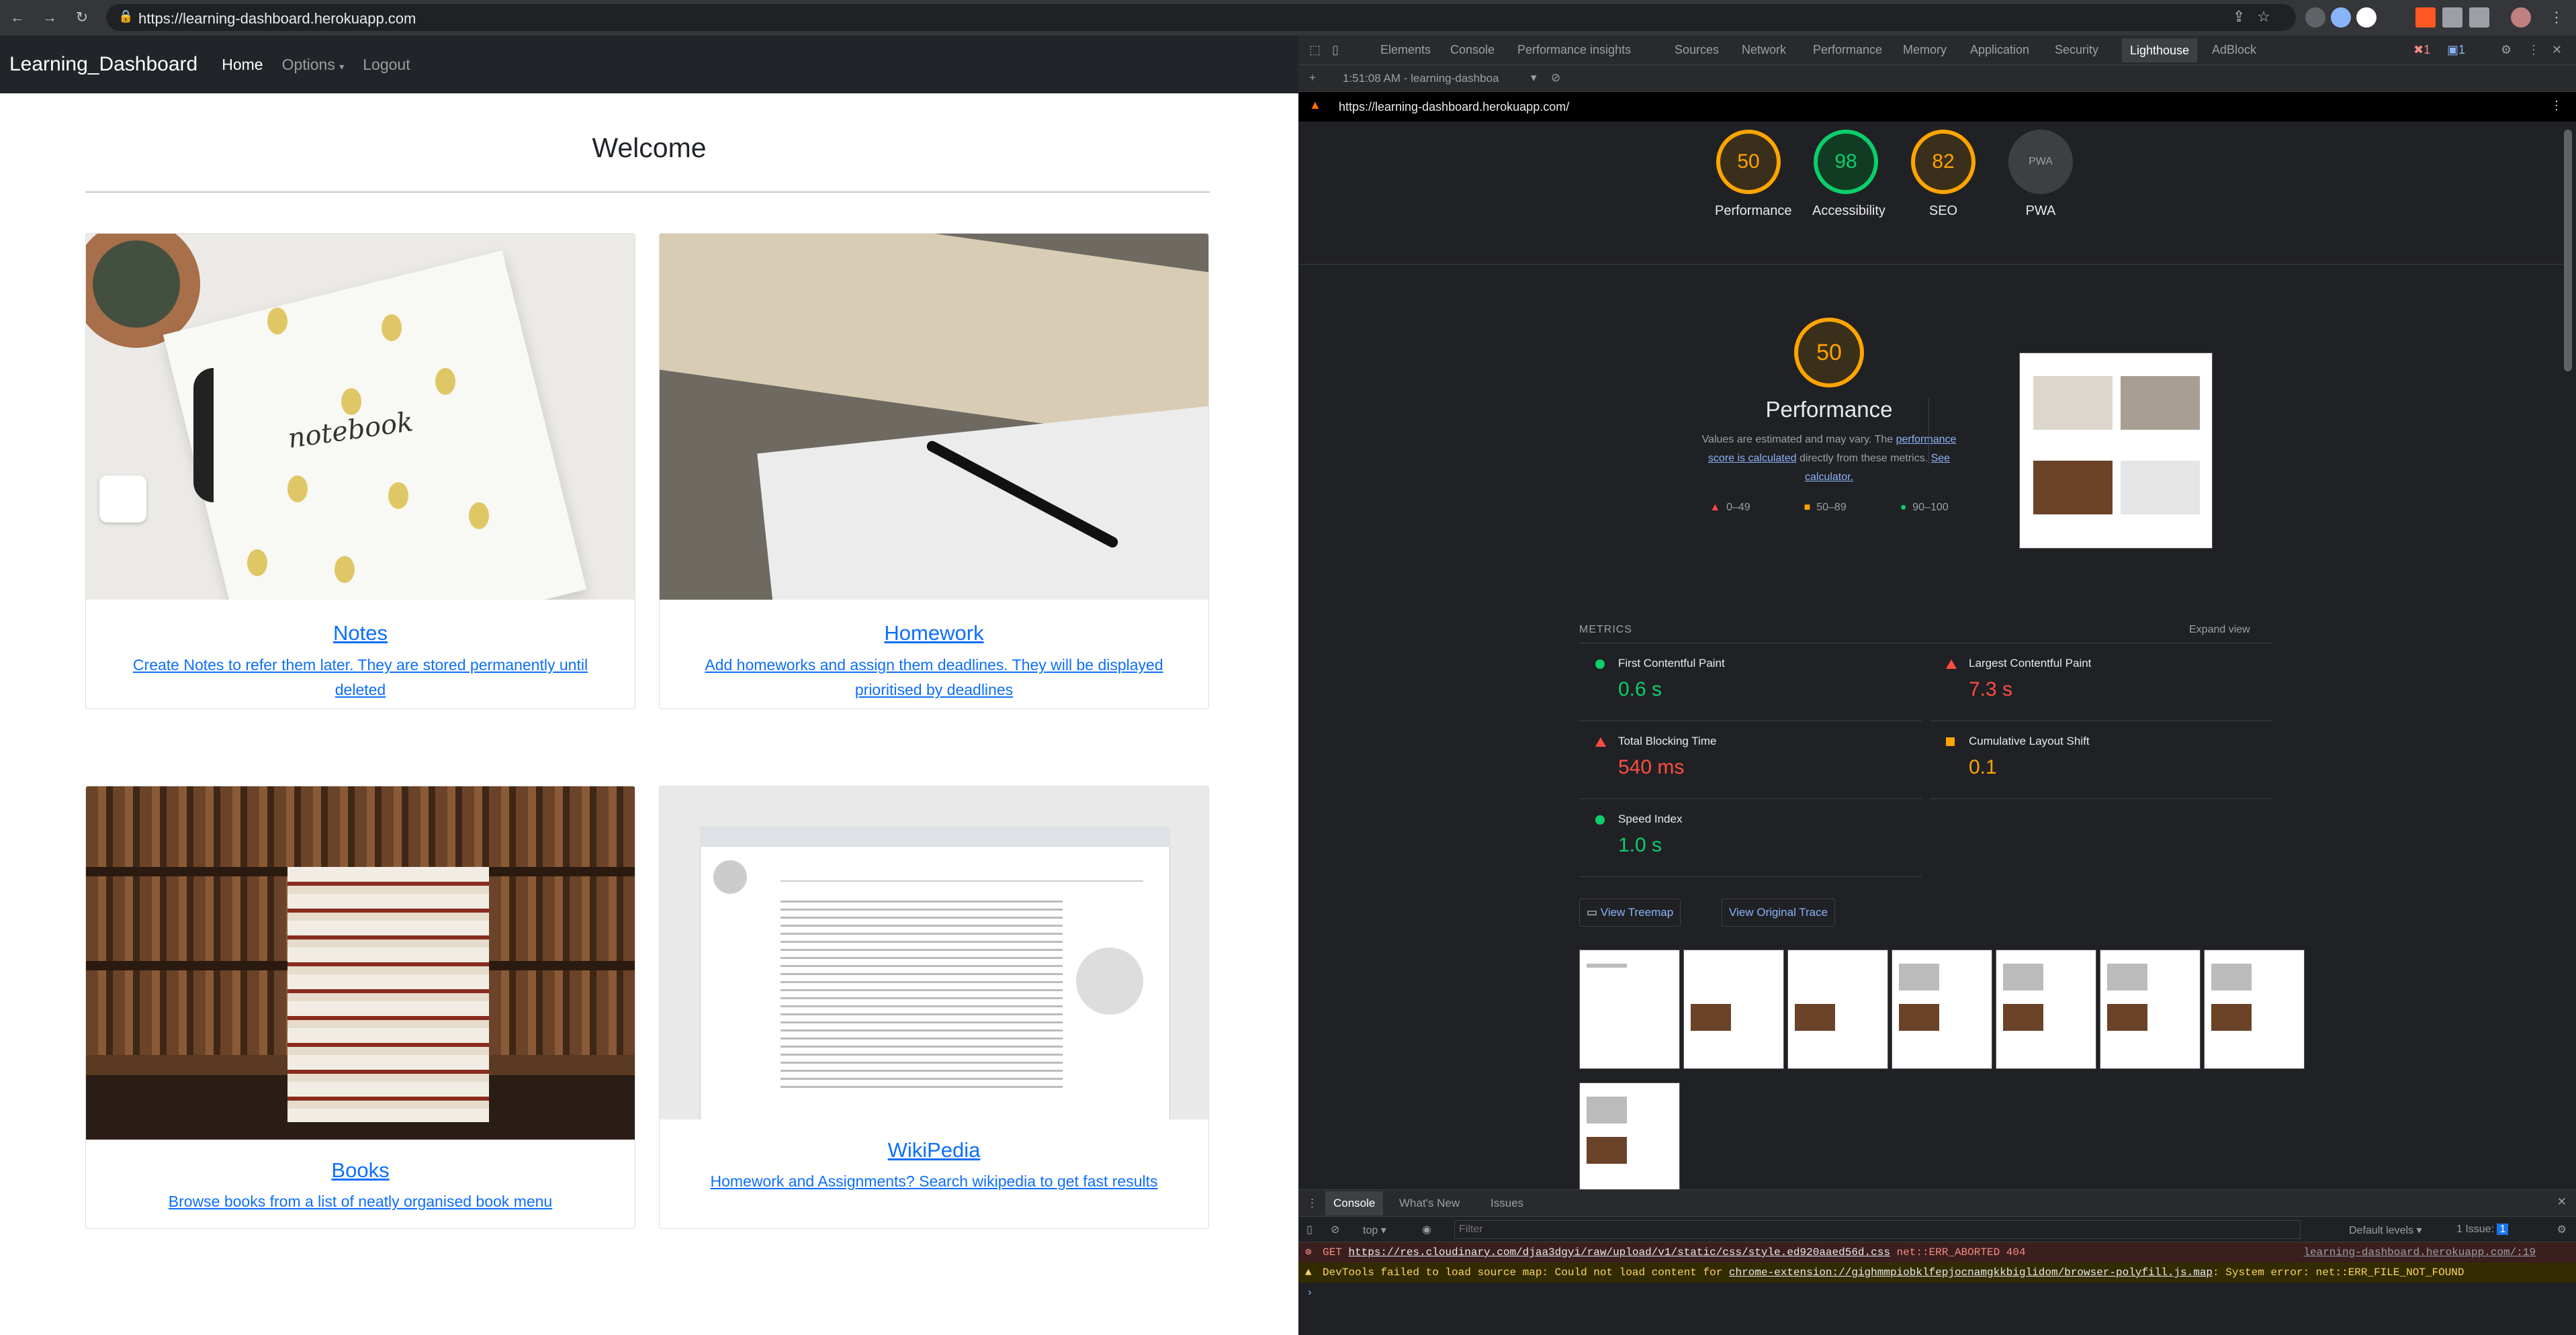  What do you see at coordinates (1944, 175) in the screenshot?
I see `gauge-seo: 82 SEO` at bounding box center [1944, 175].